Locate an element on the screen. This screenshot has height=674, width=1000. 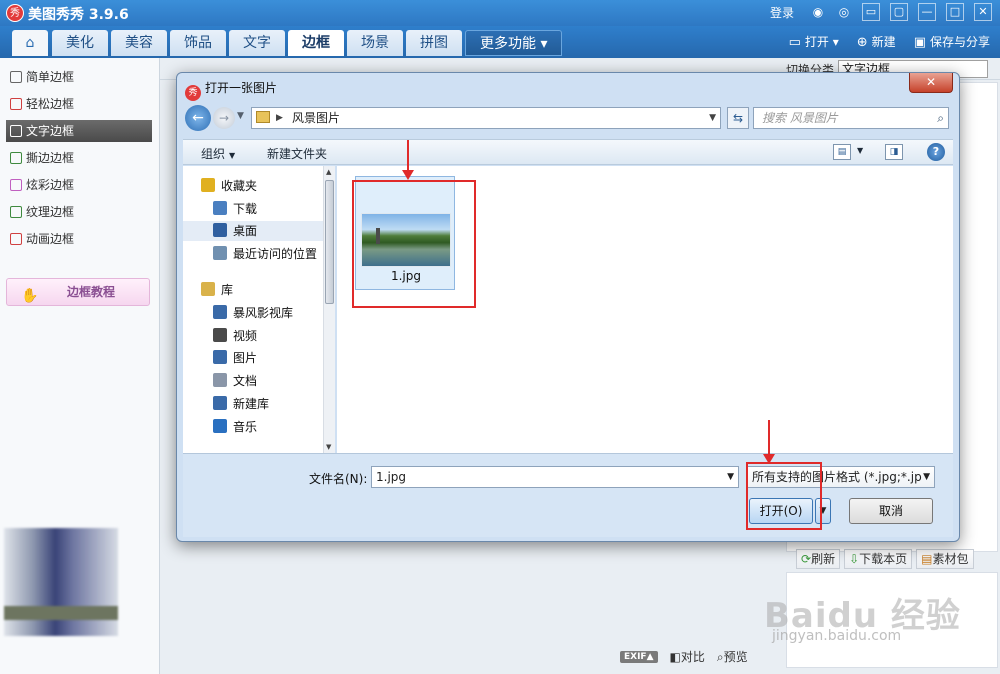
view-mode-button: ▤ is located at coordinates (842, 152).